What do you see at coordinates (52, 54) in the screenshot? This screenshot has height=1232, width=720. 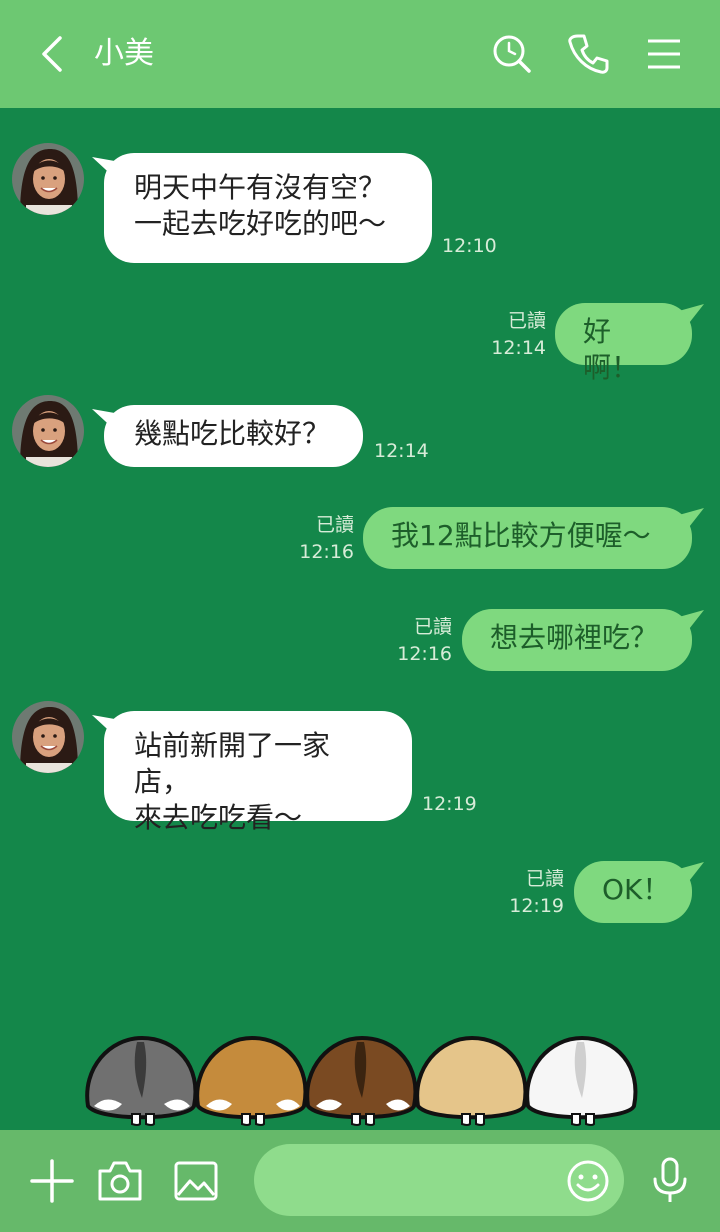 I see `back-chevron-icon` at bounding box center [52, 54].